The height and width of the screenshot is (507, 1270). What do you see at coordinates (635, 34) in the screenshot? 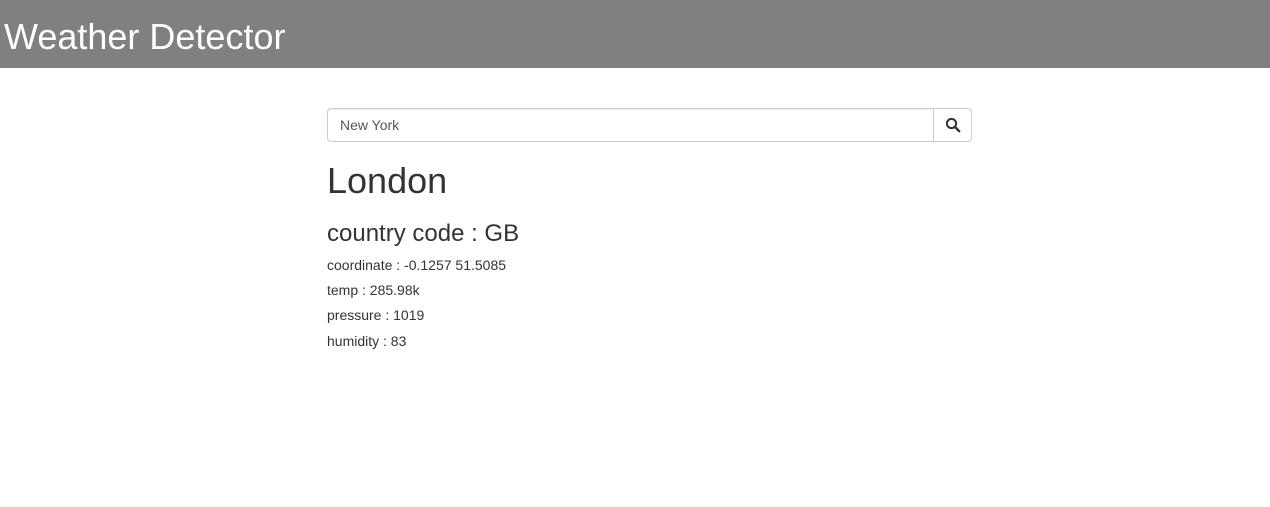
I see `app-header: Weather Detector` at bounding box center [635, 34].